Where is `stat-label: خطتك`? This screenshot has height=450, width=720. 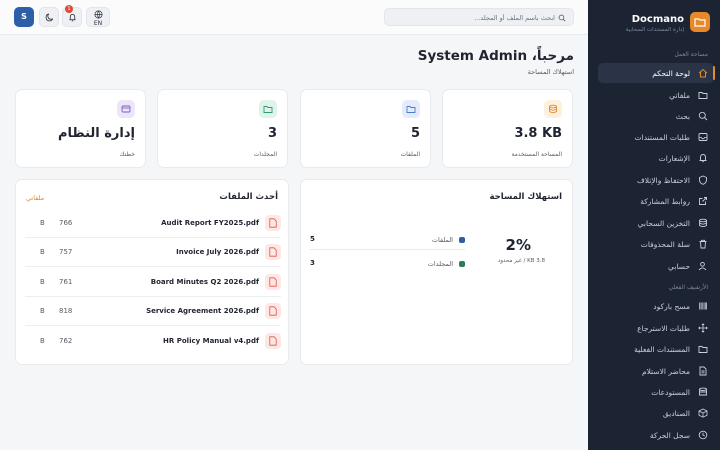
stat-label: خطتك is located at coordinates (127, 154).